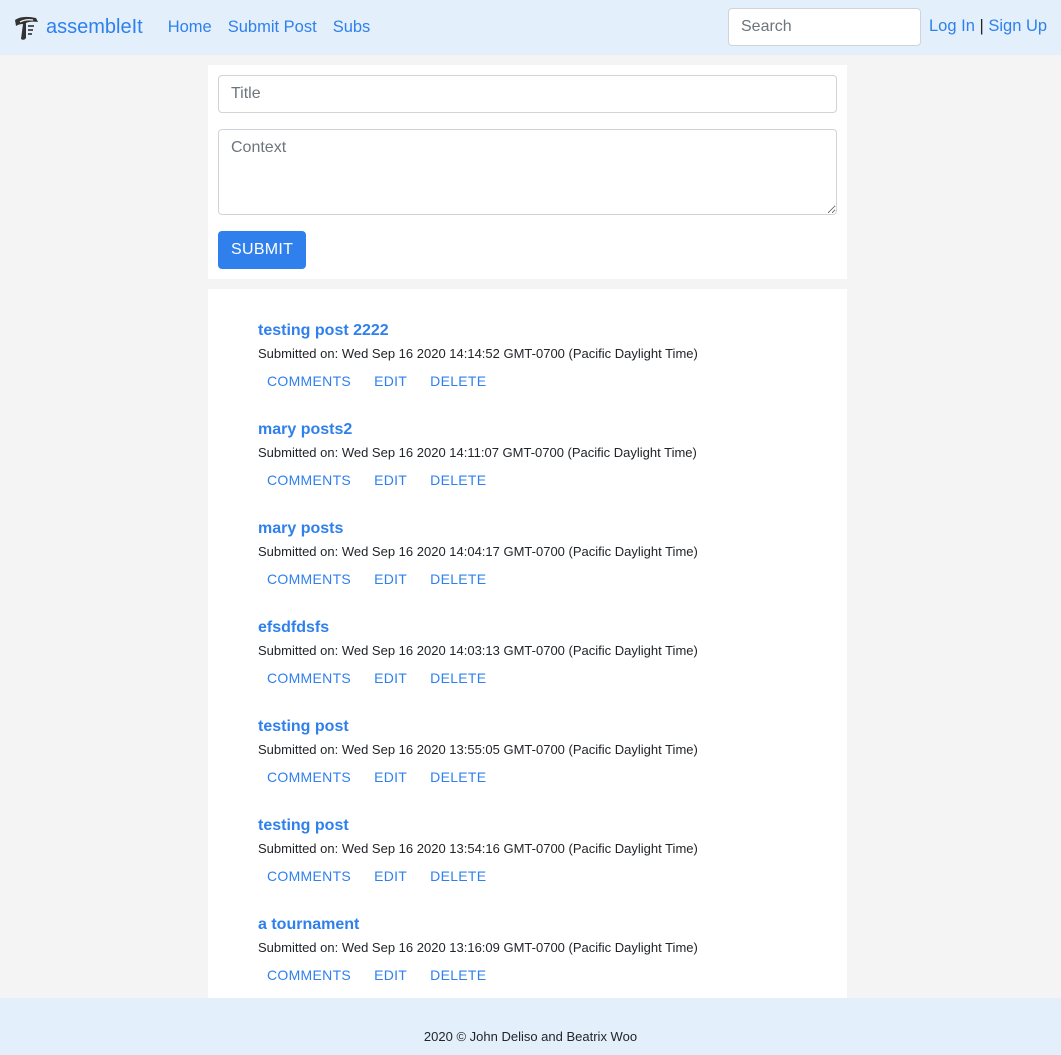 This screenshot has height=1055, width=1061. What do you see at coordinates (1017, 26) in the screenshot?
I see `signup-link: Sign Up` at bounding box center [1017, 26].